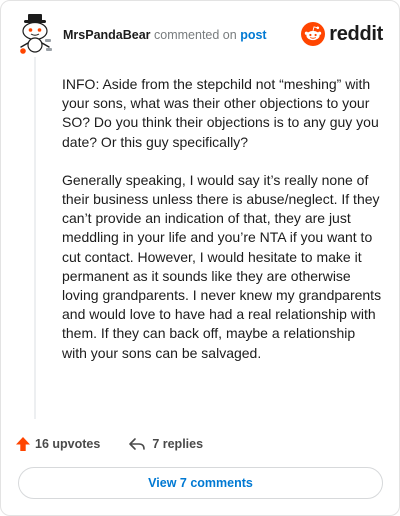 The height and width of the screenshot is (516, 400). I want to click on comment-footer: 16 upvotes 7 replies, so click(109, 444).